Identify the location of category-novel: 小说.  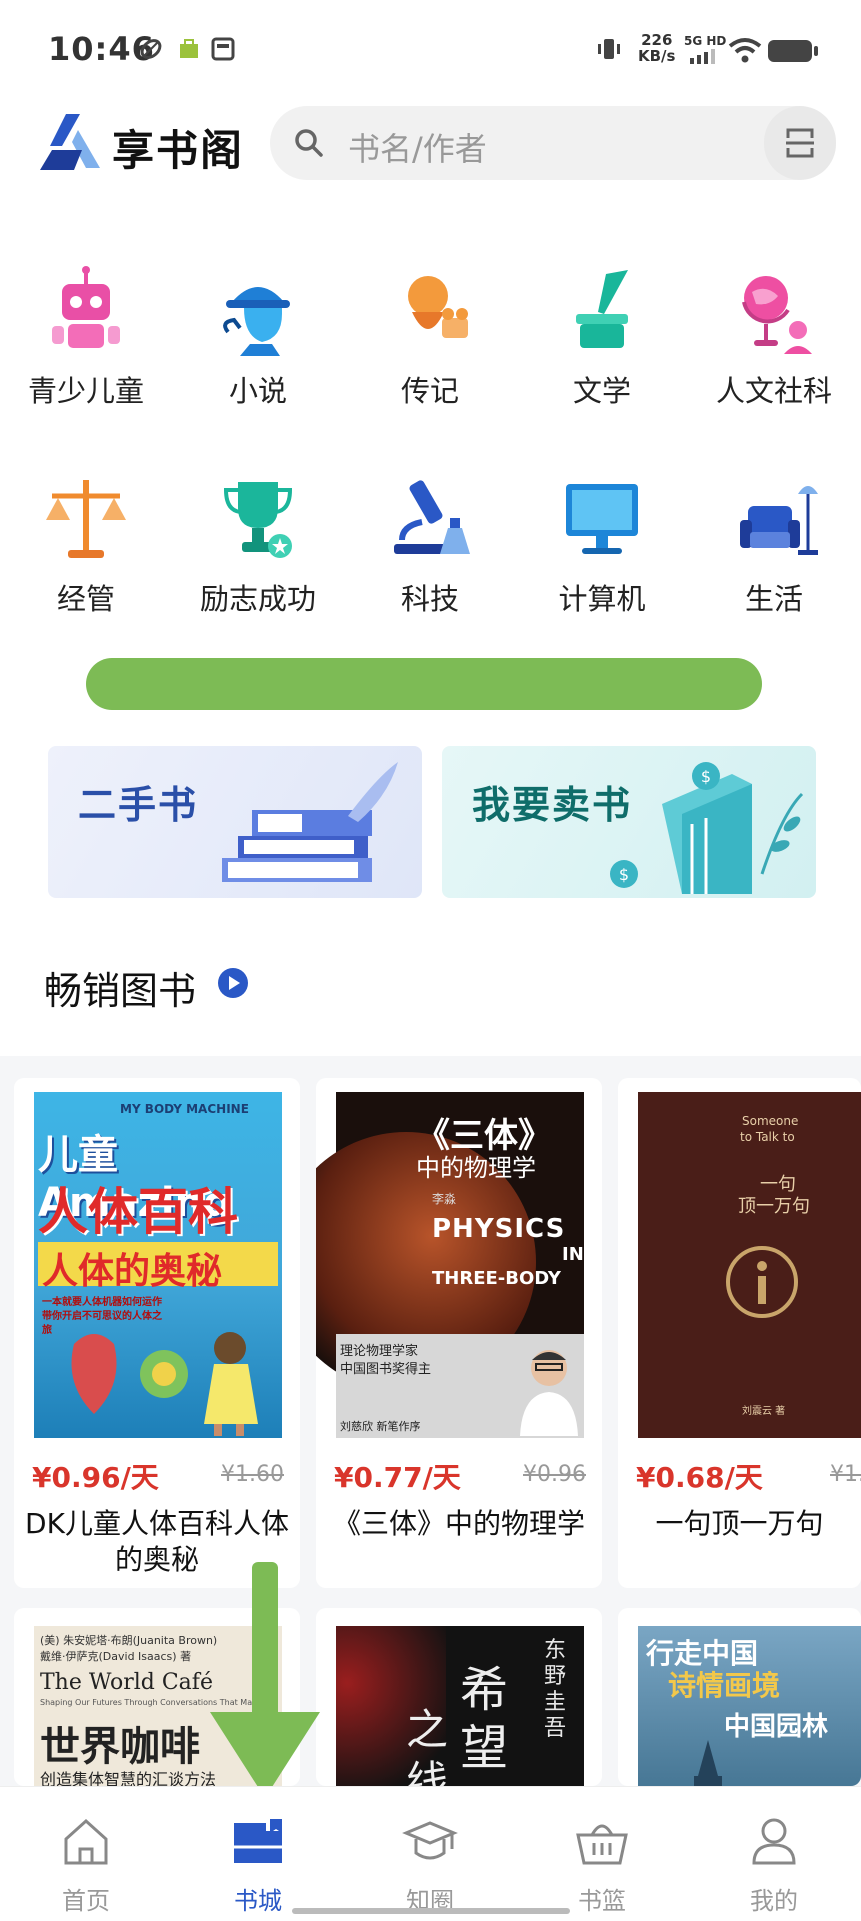
(258, 336).